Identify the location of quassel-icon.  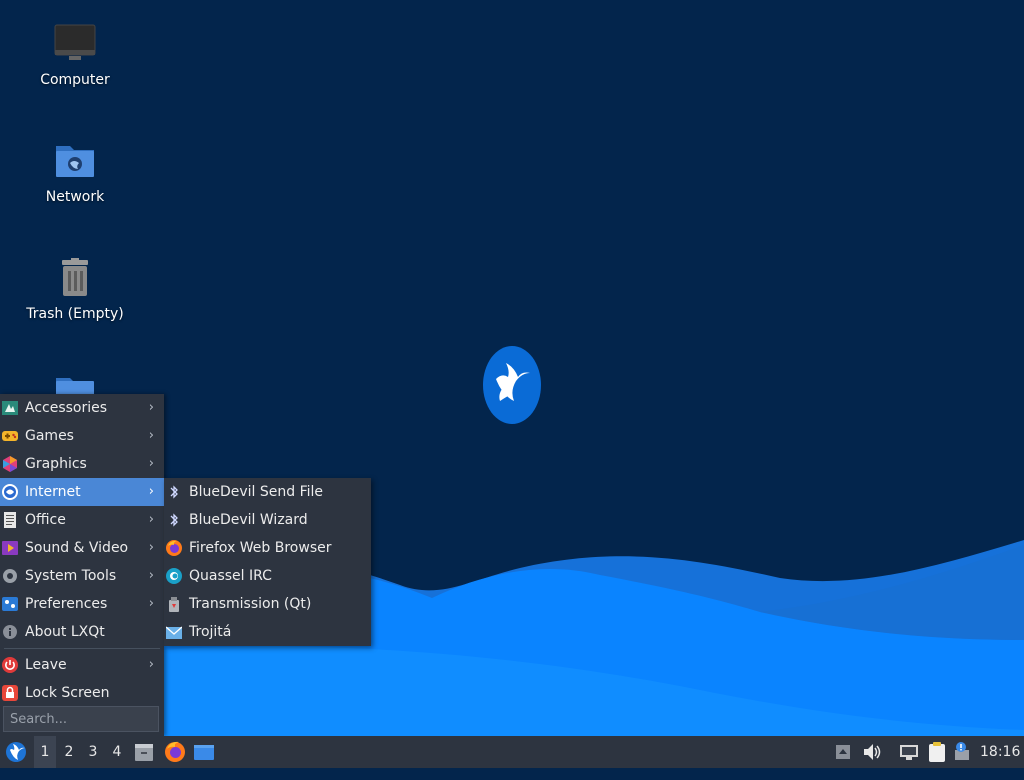
(174, 576).